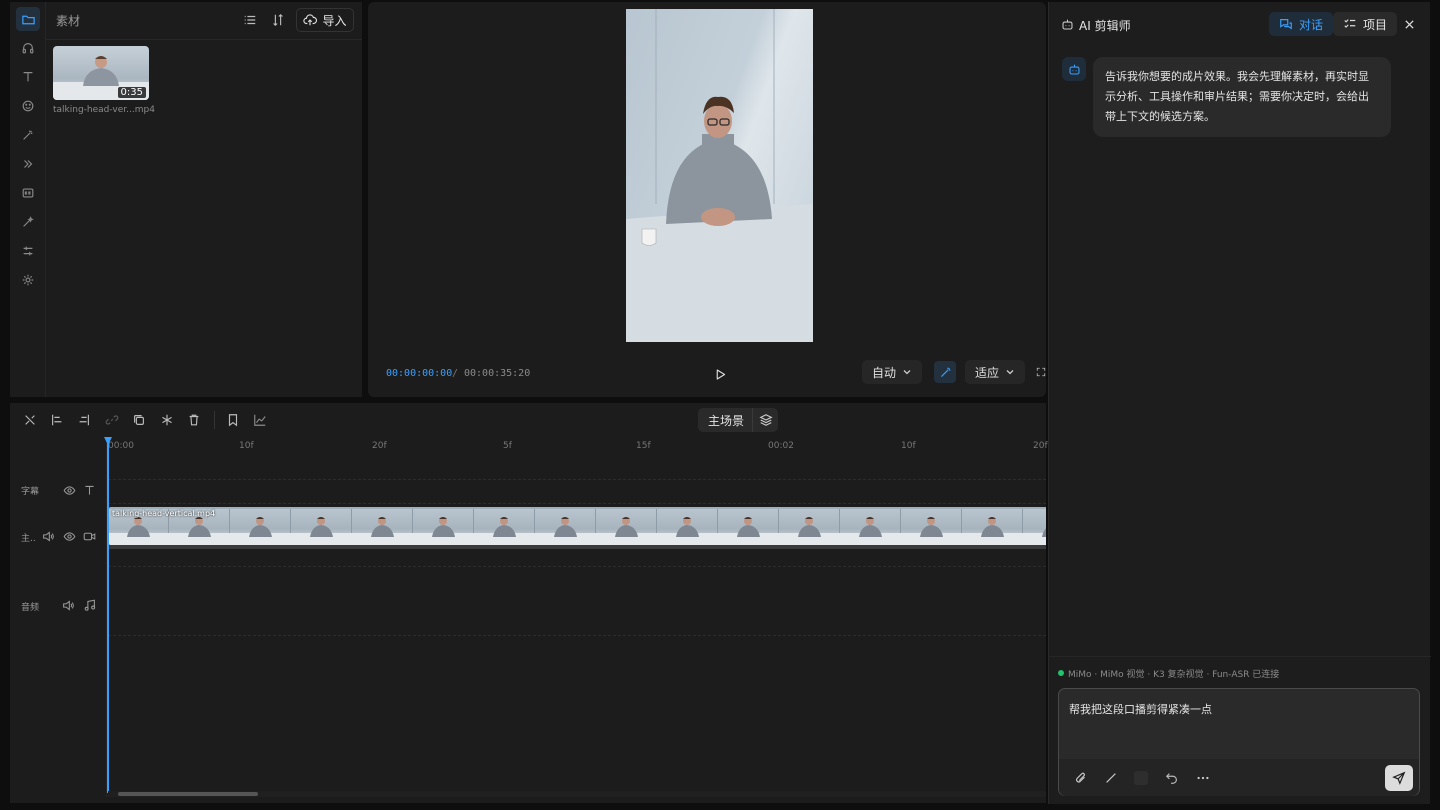 The width and height of the screenshot is (1440, 810). I want to click on magic-icon, so click(28, 222).